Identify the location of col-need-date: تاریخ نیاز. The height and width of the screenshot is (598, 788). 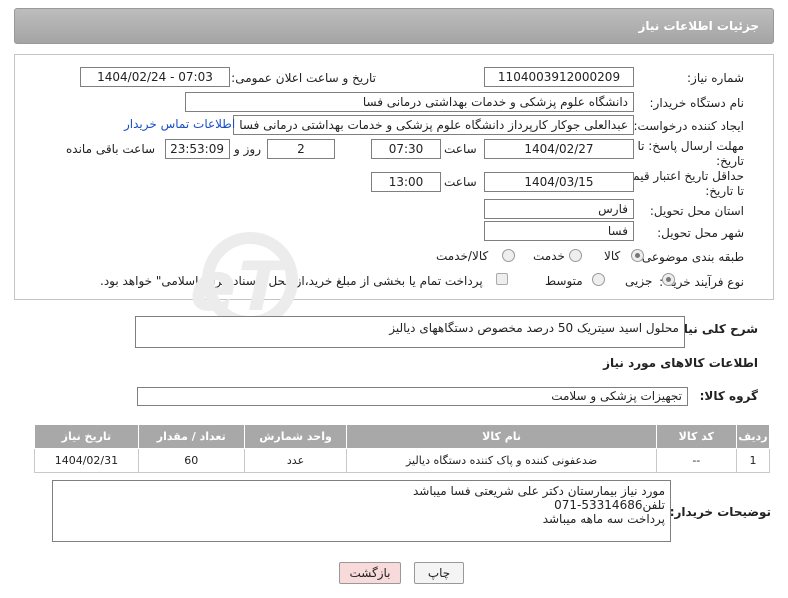
(86, 436).